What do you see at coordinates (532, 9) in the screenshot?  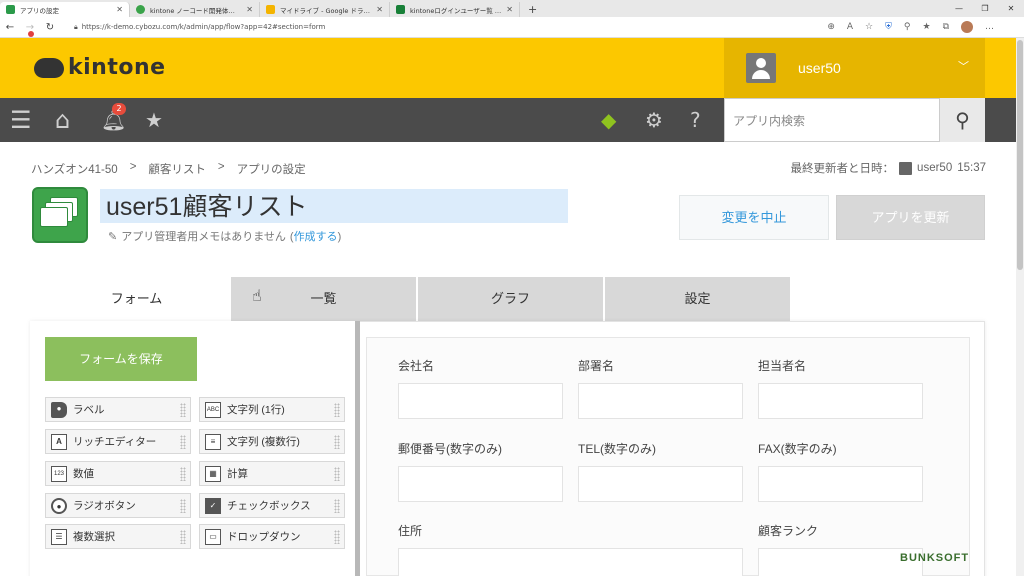 I see `new-tab-button: +` at bounding box center [532, 9].